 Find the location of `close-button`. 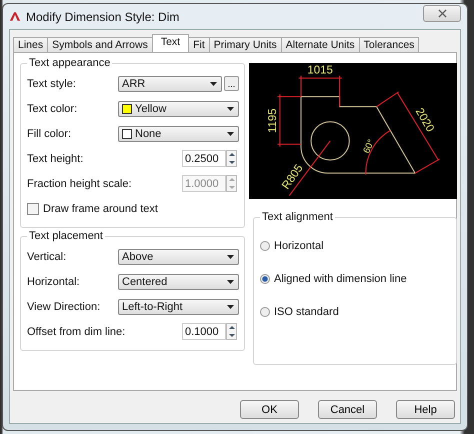

close-button is located at coordinates (442, 13).